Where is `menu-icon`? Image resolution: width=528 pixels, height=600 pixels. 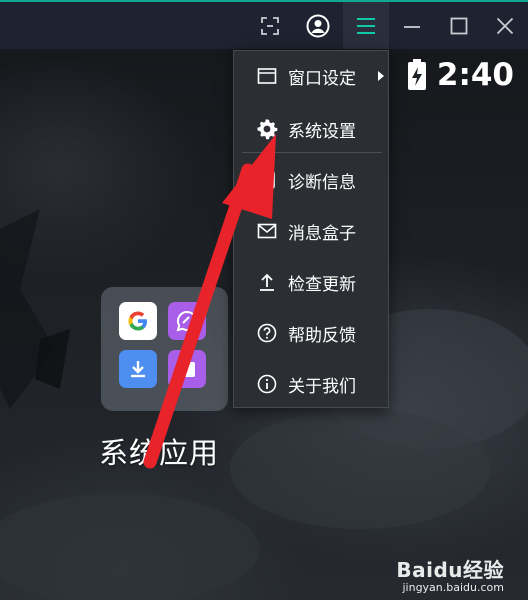 menu-icon is located at coordinates (366, 25).